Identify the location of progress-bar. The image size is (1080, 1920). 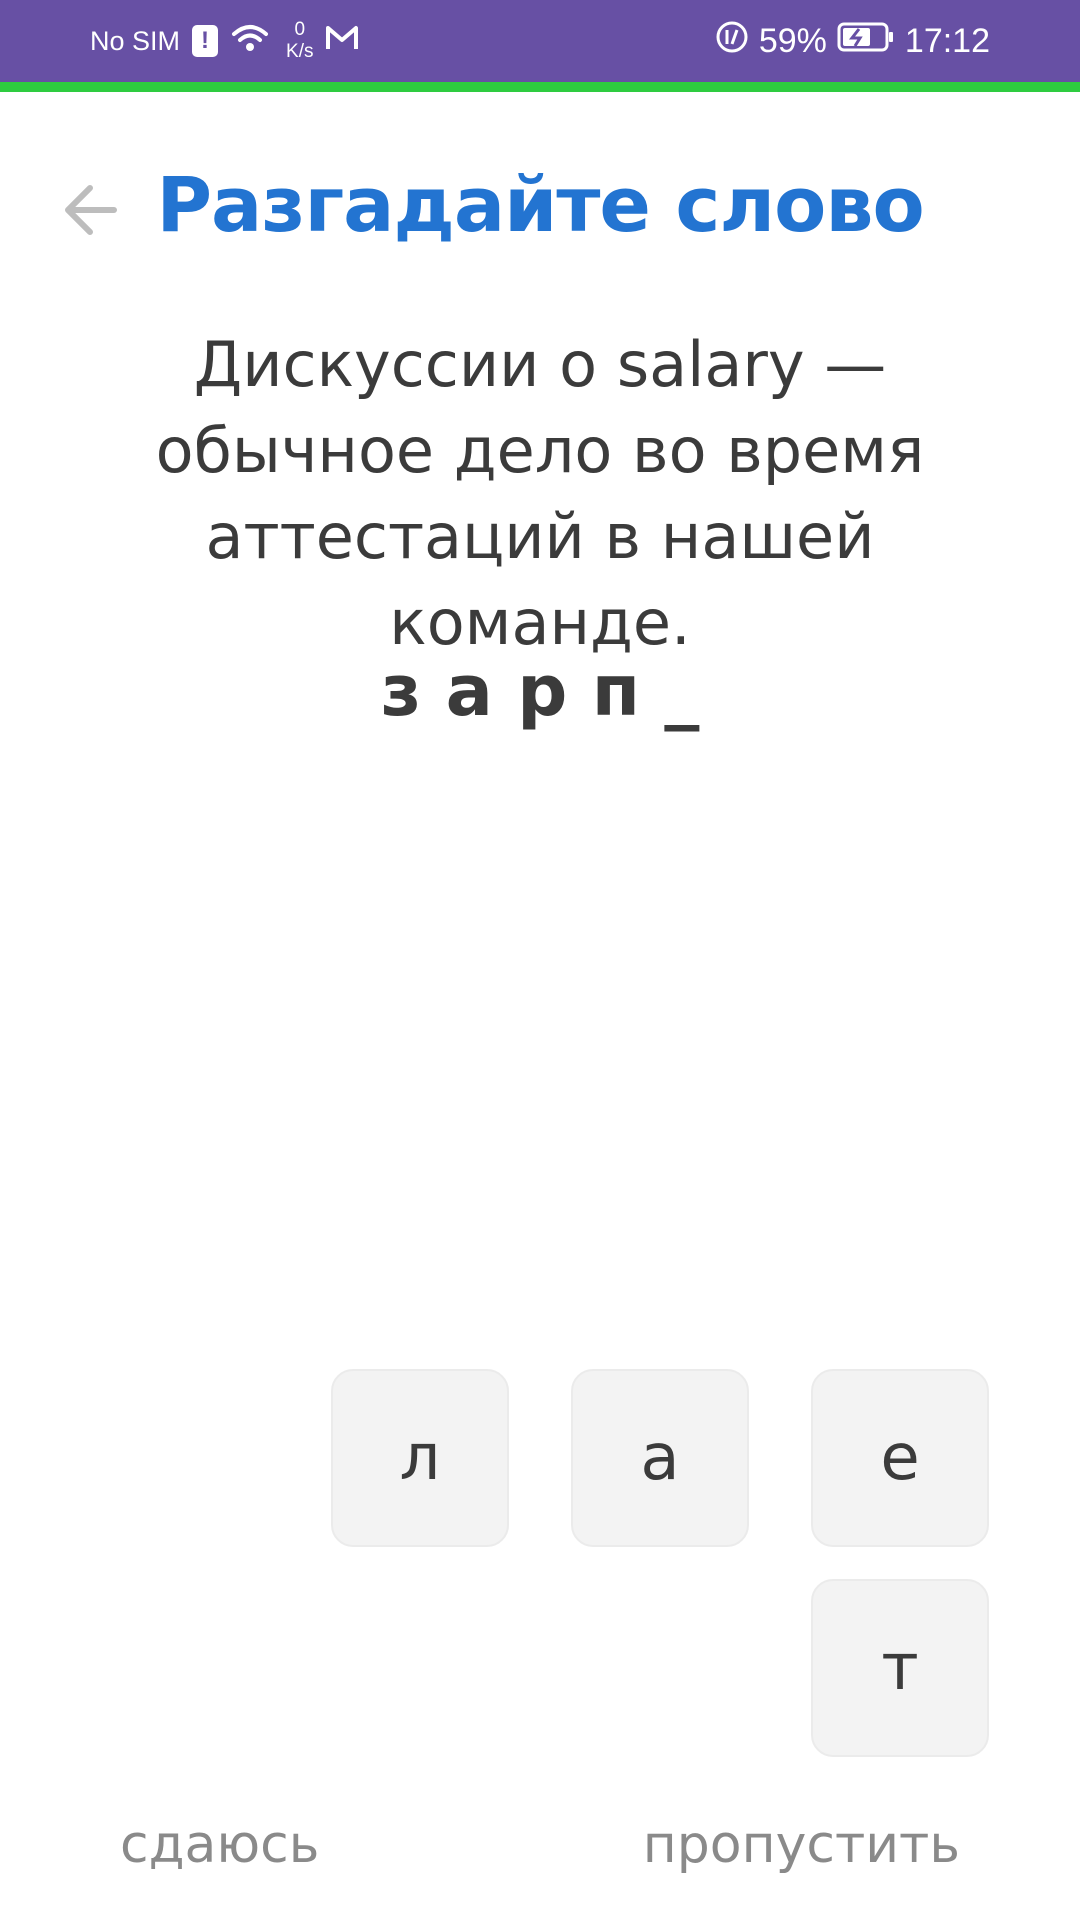
(540, 87).